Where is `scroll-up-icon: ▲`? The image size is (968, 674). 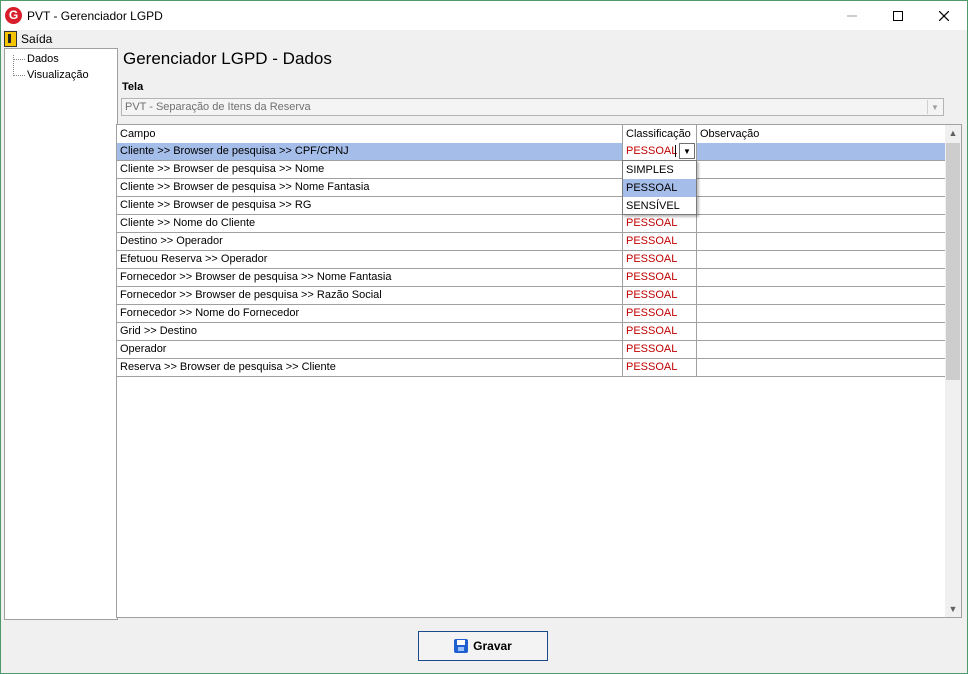
scroll-up-icon: ▲ is located at coordinates (953, 133).